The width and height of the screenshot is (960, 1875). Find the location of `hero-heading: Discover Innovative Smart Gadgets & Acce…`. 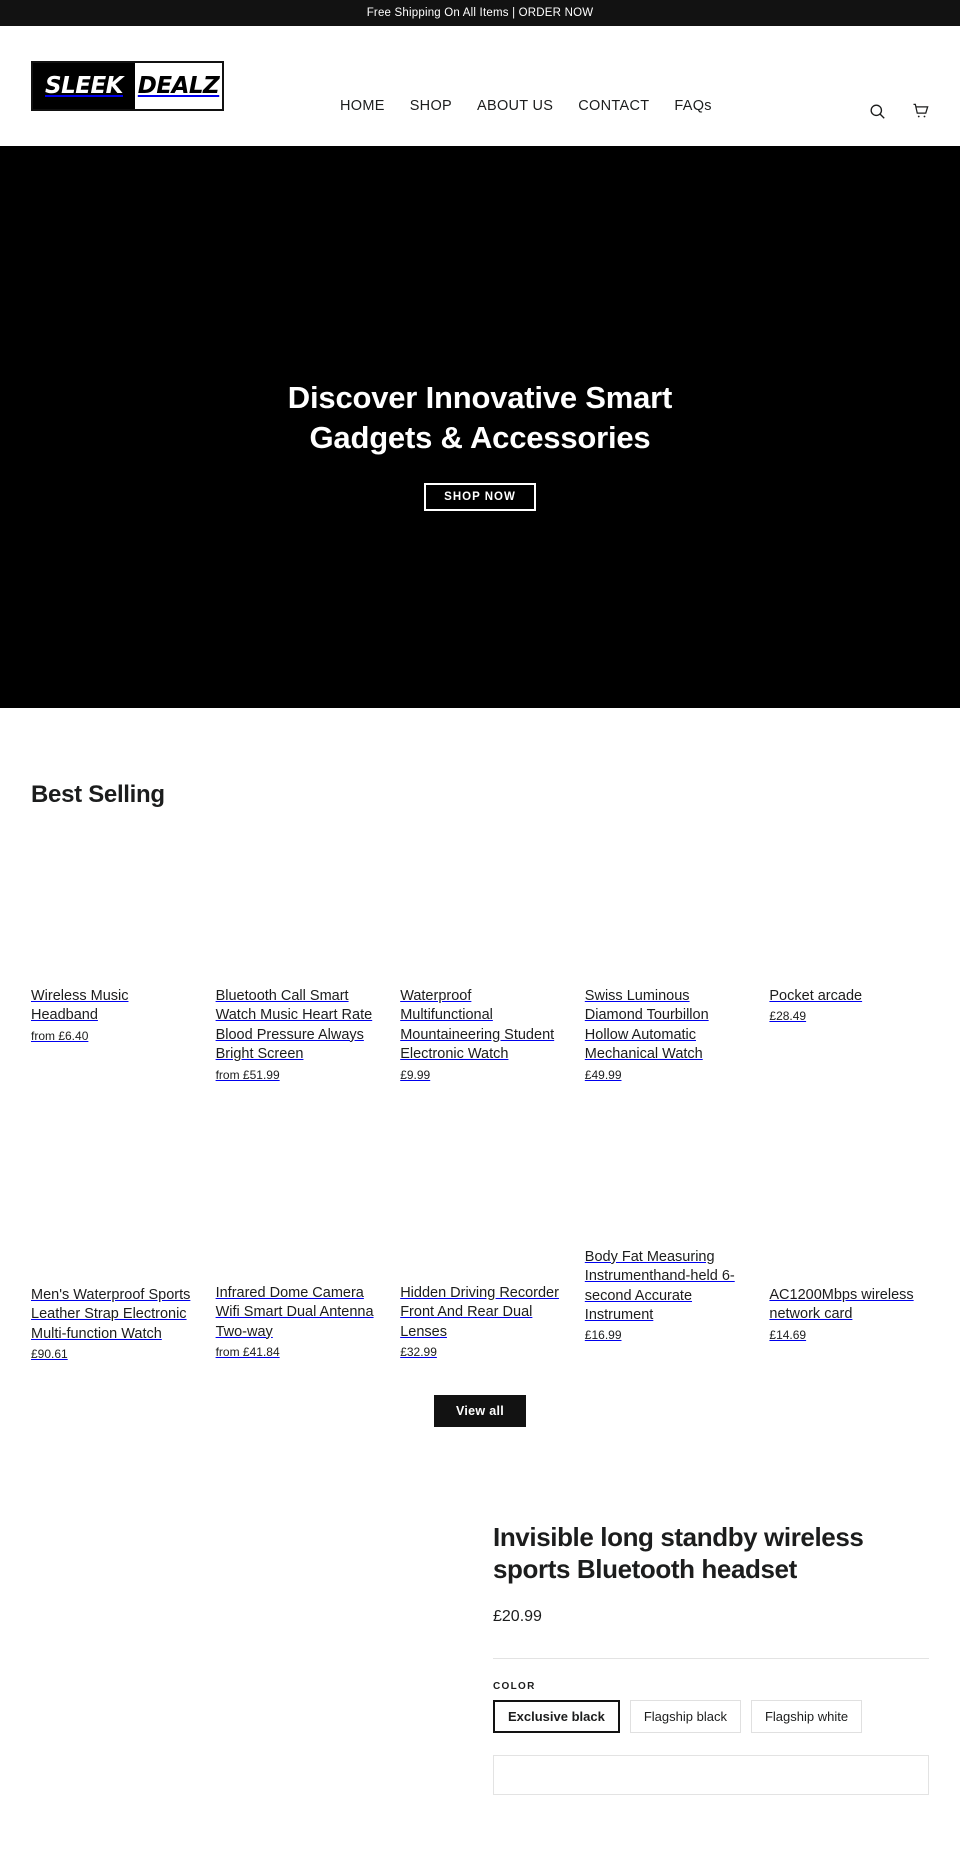

hero-heading: Discover Innovative Smart Gadgets & Acce… is located at coordinates (480, 417).